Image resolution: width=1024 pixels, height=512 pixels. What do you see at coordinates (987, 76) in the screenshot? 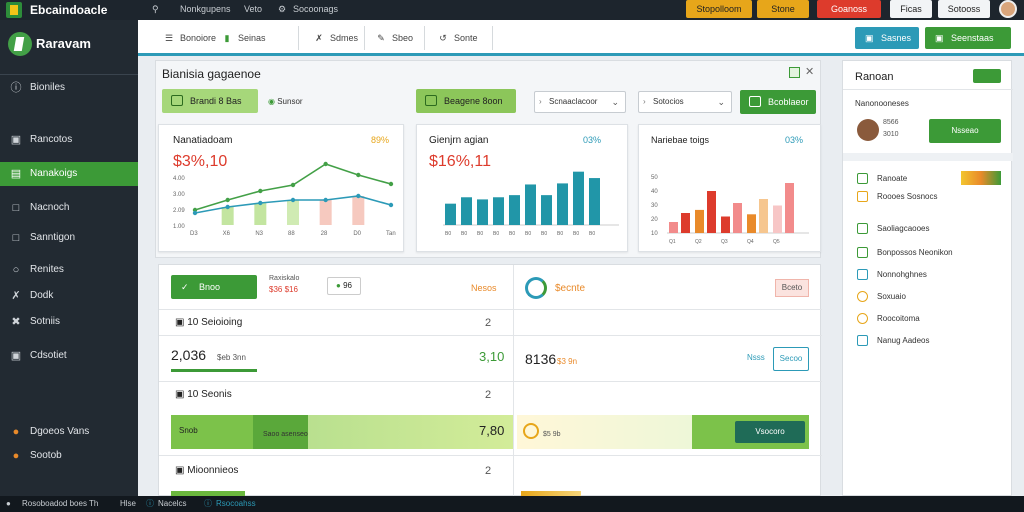
I see `toggle-icon` at bounding box center [987, 76].